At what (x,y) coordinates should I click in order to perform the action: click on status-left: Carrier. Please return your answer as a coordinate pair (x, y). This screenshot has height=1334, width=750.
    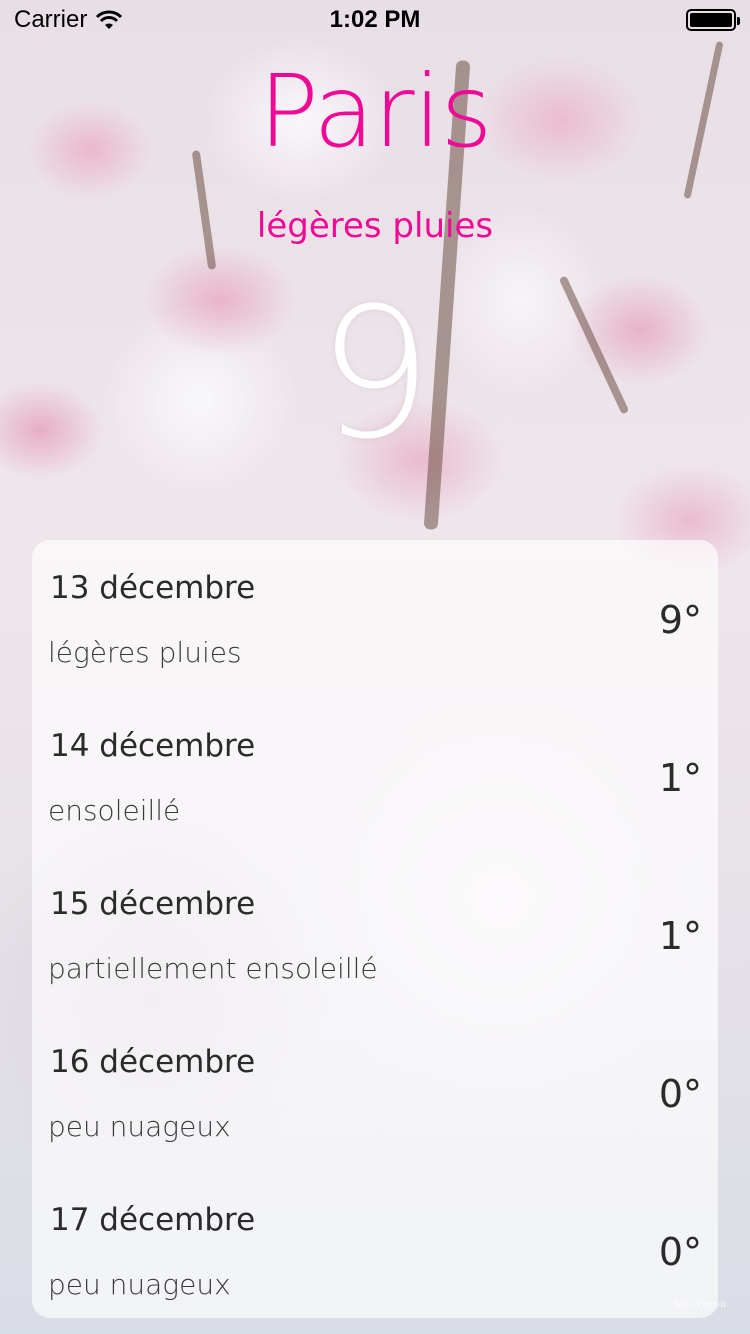
    Looking at the image, I should click on (68, 20).